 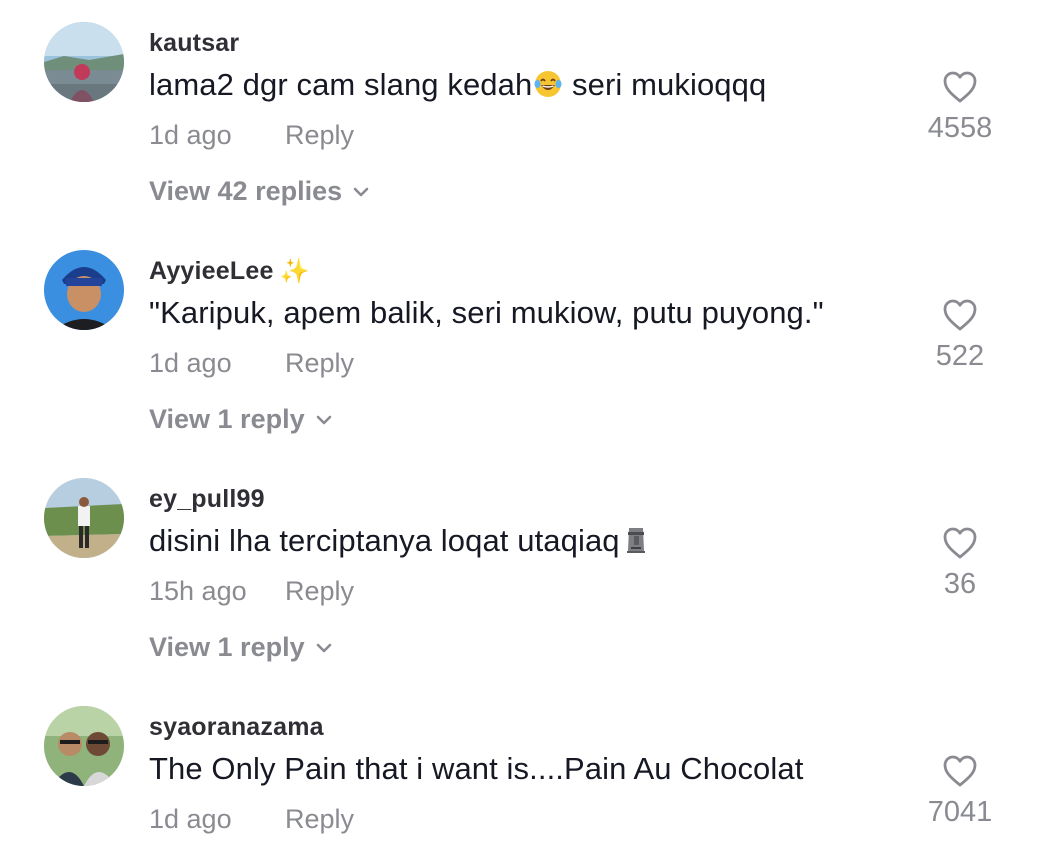 I want to click on like-count: 7041, so click(x=960, y=812).